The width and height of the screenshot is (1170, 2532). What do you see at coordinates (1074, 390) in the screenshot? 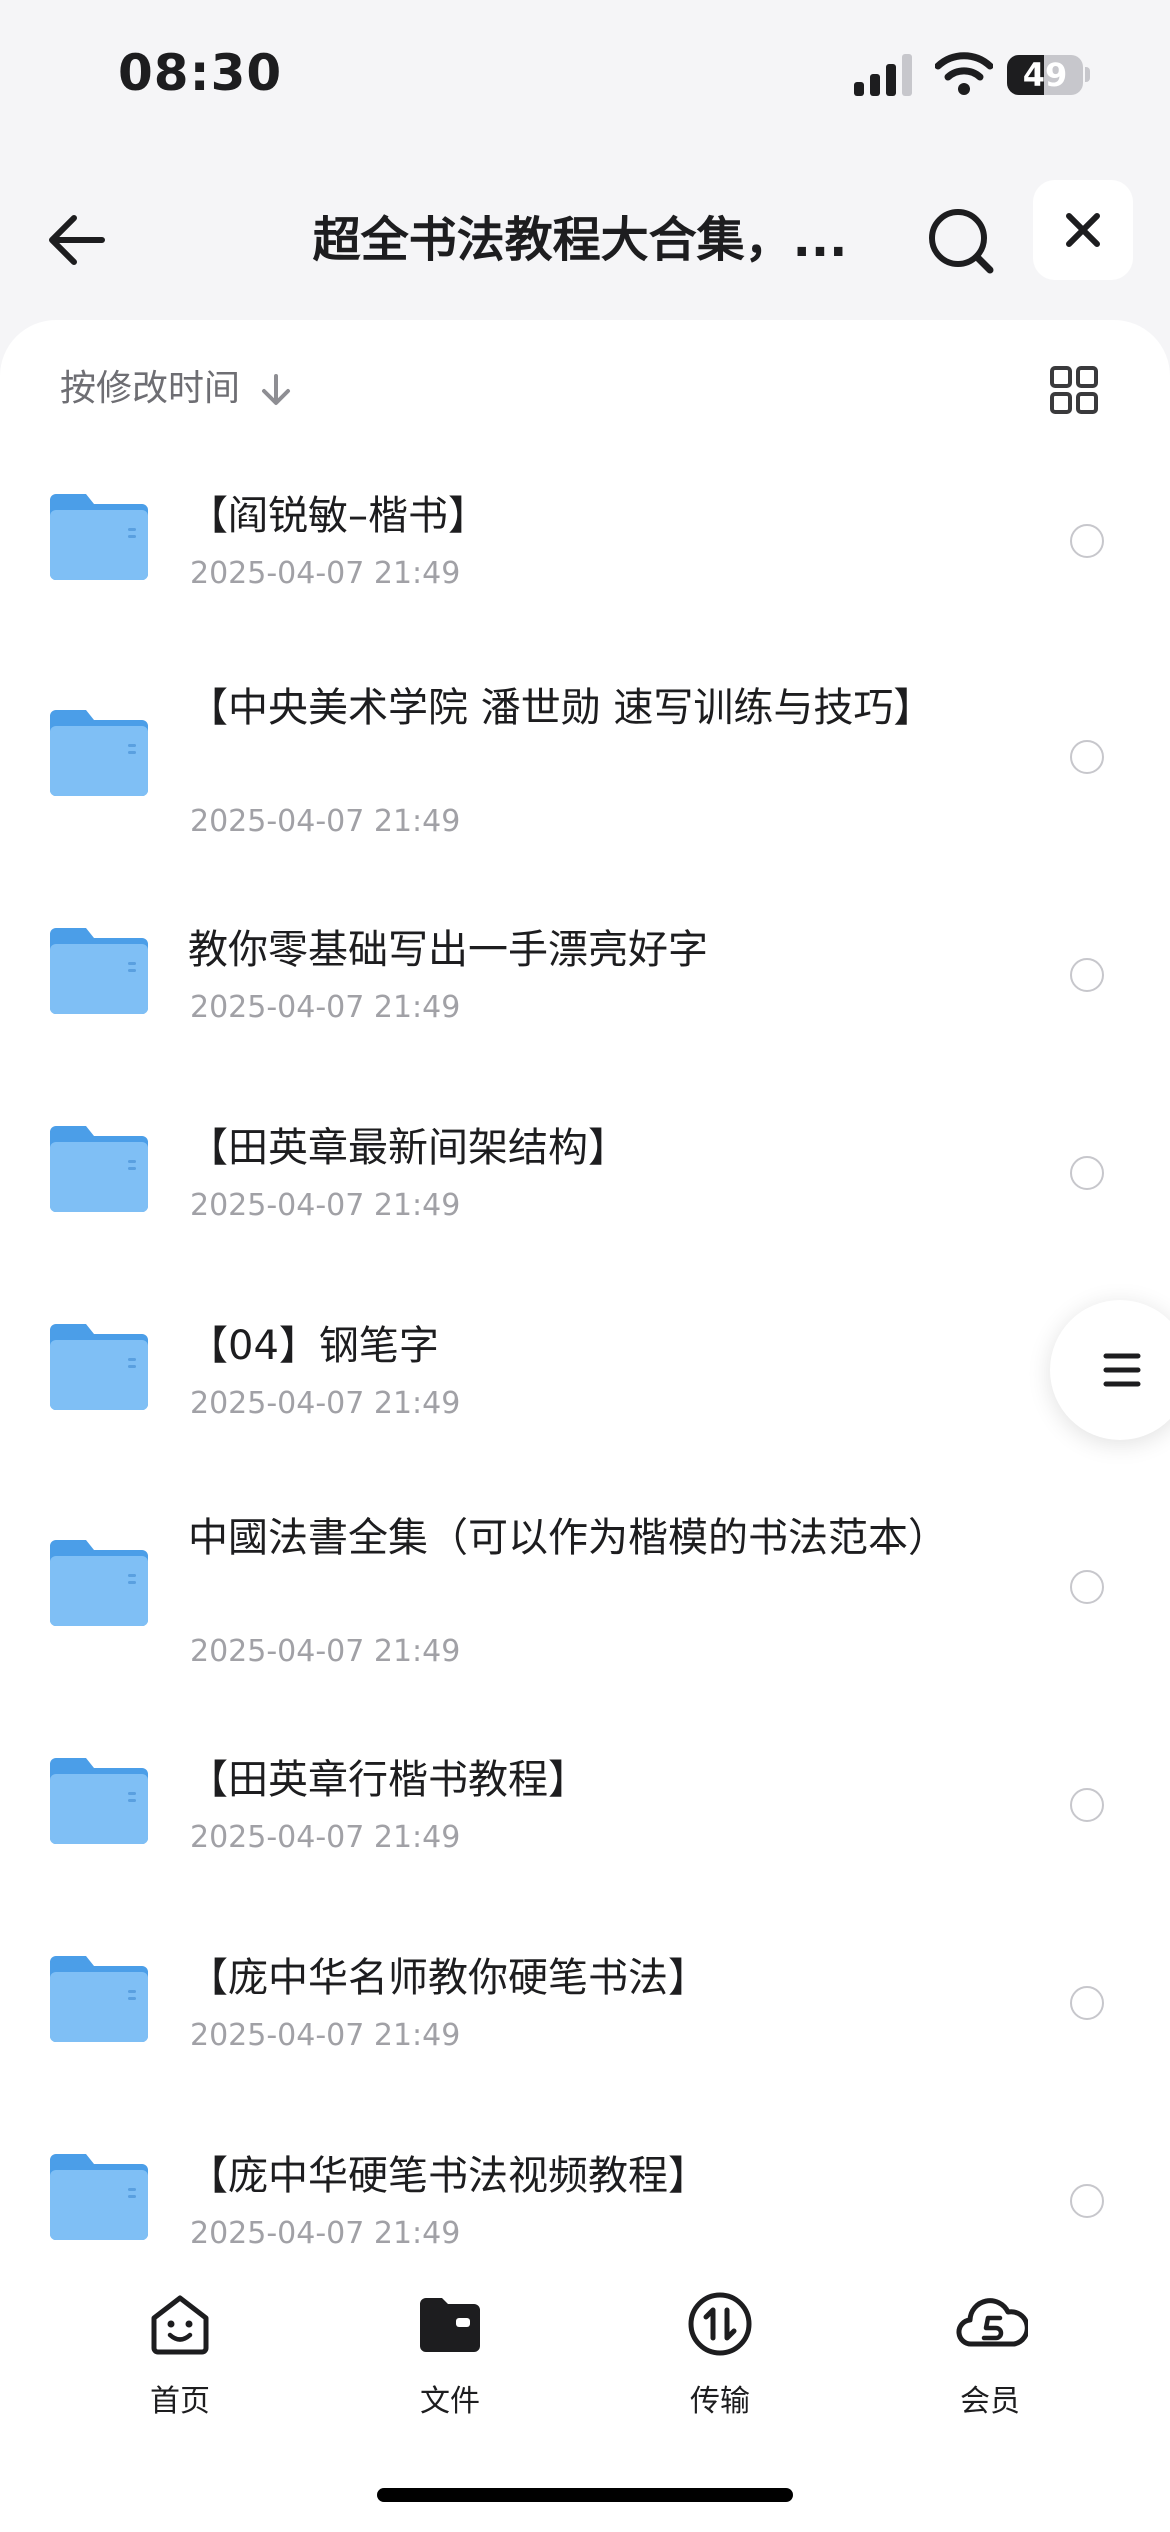
I see `grid-view-icon` at bounding box center [1074, 390].